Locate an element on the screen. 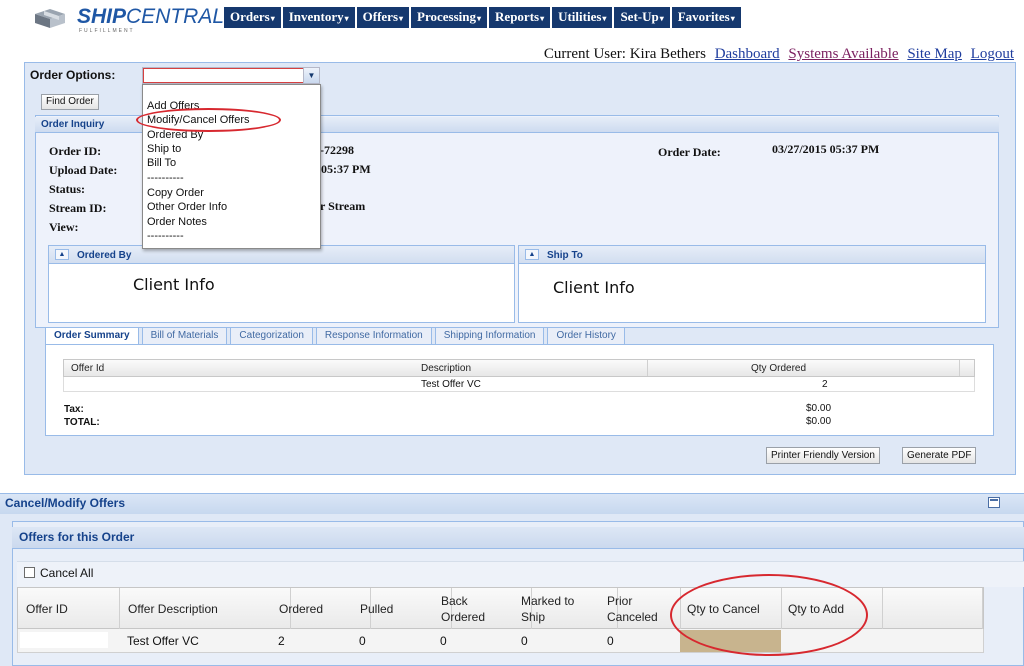 The width and height of the screenshot is (1024, 666). tax-value: $0.00 is located at coordinates (819, 408).